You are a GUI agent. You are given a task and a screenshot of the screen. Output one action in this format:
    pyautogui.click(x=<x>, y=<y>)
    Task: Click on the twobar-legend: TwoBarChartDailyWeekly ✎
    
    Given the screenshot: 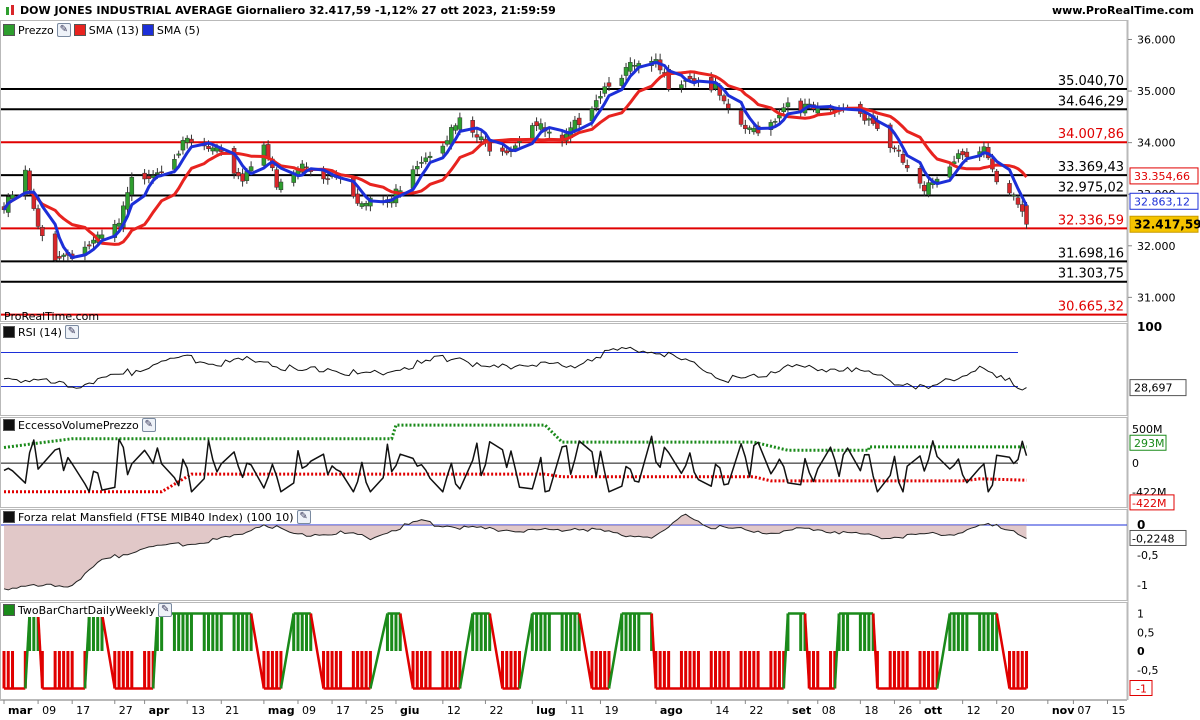 What is the action you would take?
    pyautogui.click(x=88, y=610)
    